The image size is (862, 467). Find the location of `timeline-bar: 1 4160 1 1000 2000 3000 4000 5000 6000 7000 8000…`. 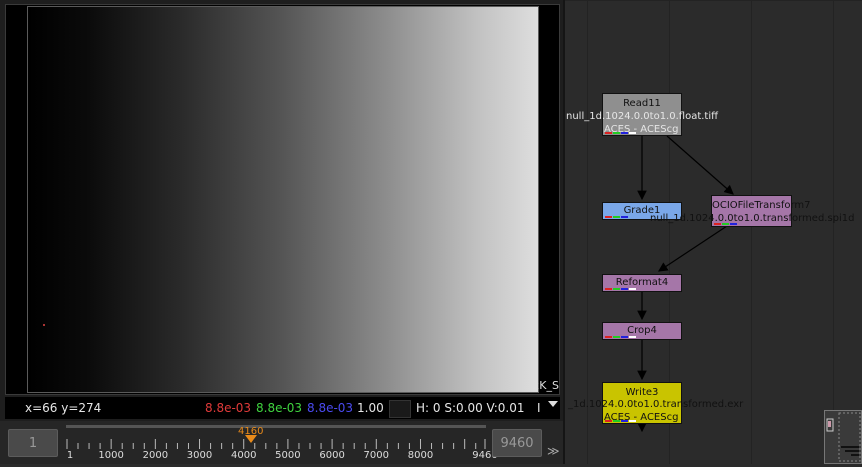

timeline-bar: 1 4160 1 1000 2000 3000 4000 5000 6000 7000 8000… is located at coordinates (281, 442).